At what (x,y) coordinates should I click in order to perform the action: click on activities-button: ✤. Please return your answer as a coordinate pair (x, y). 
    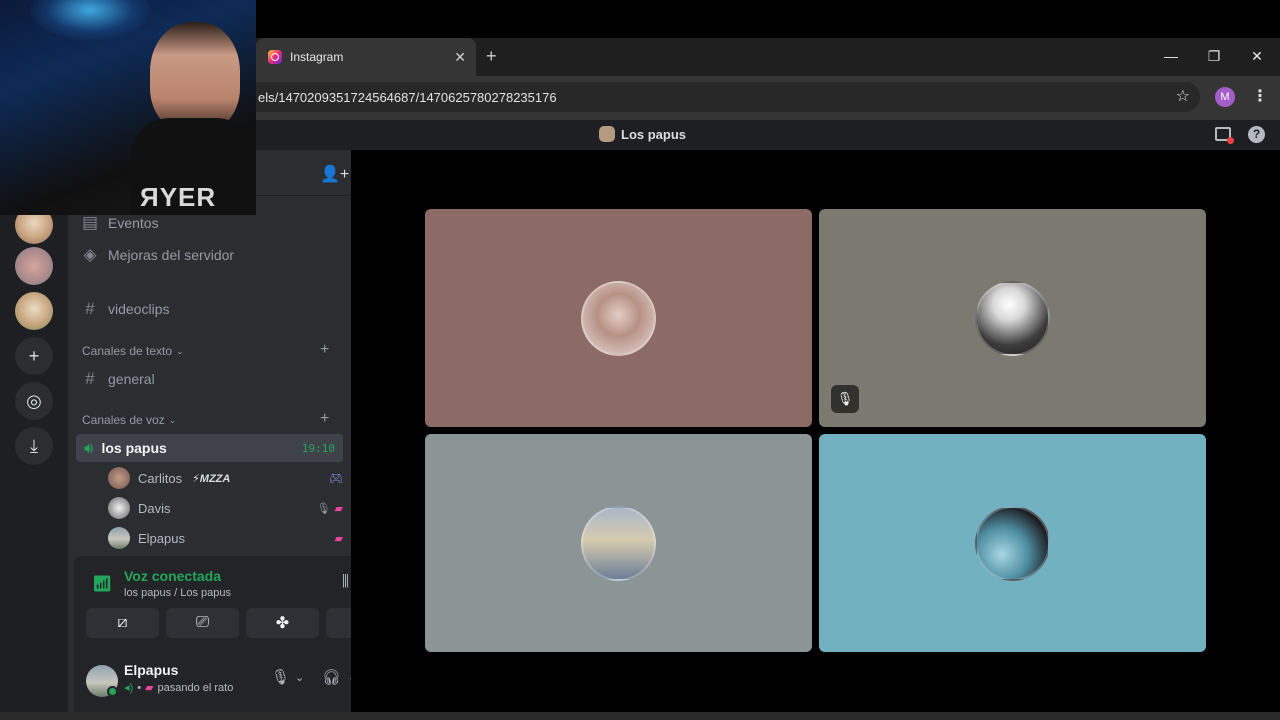
    Looking at the image, I should click on (282, 623).